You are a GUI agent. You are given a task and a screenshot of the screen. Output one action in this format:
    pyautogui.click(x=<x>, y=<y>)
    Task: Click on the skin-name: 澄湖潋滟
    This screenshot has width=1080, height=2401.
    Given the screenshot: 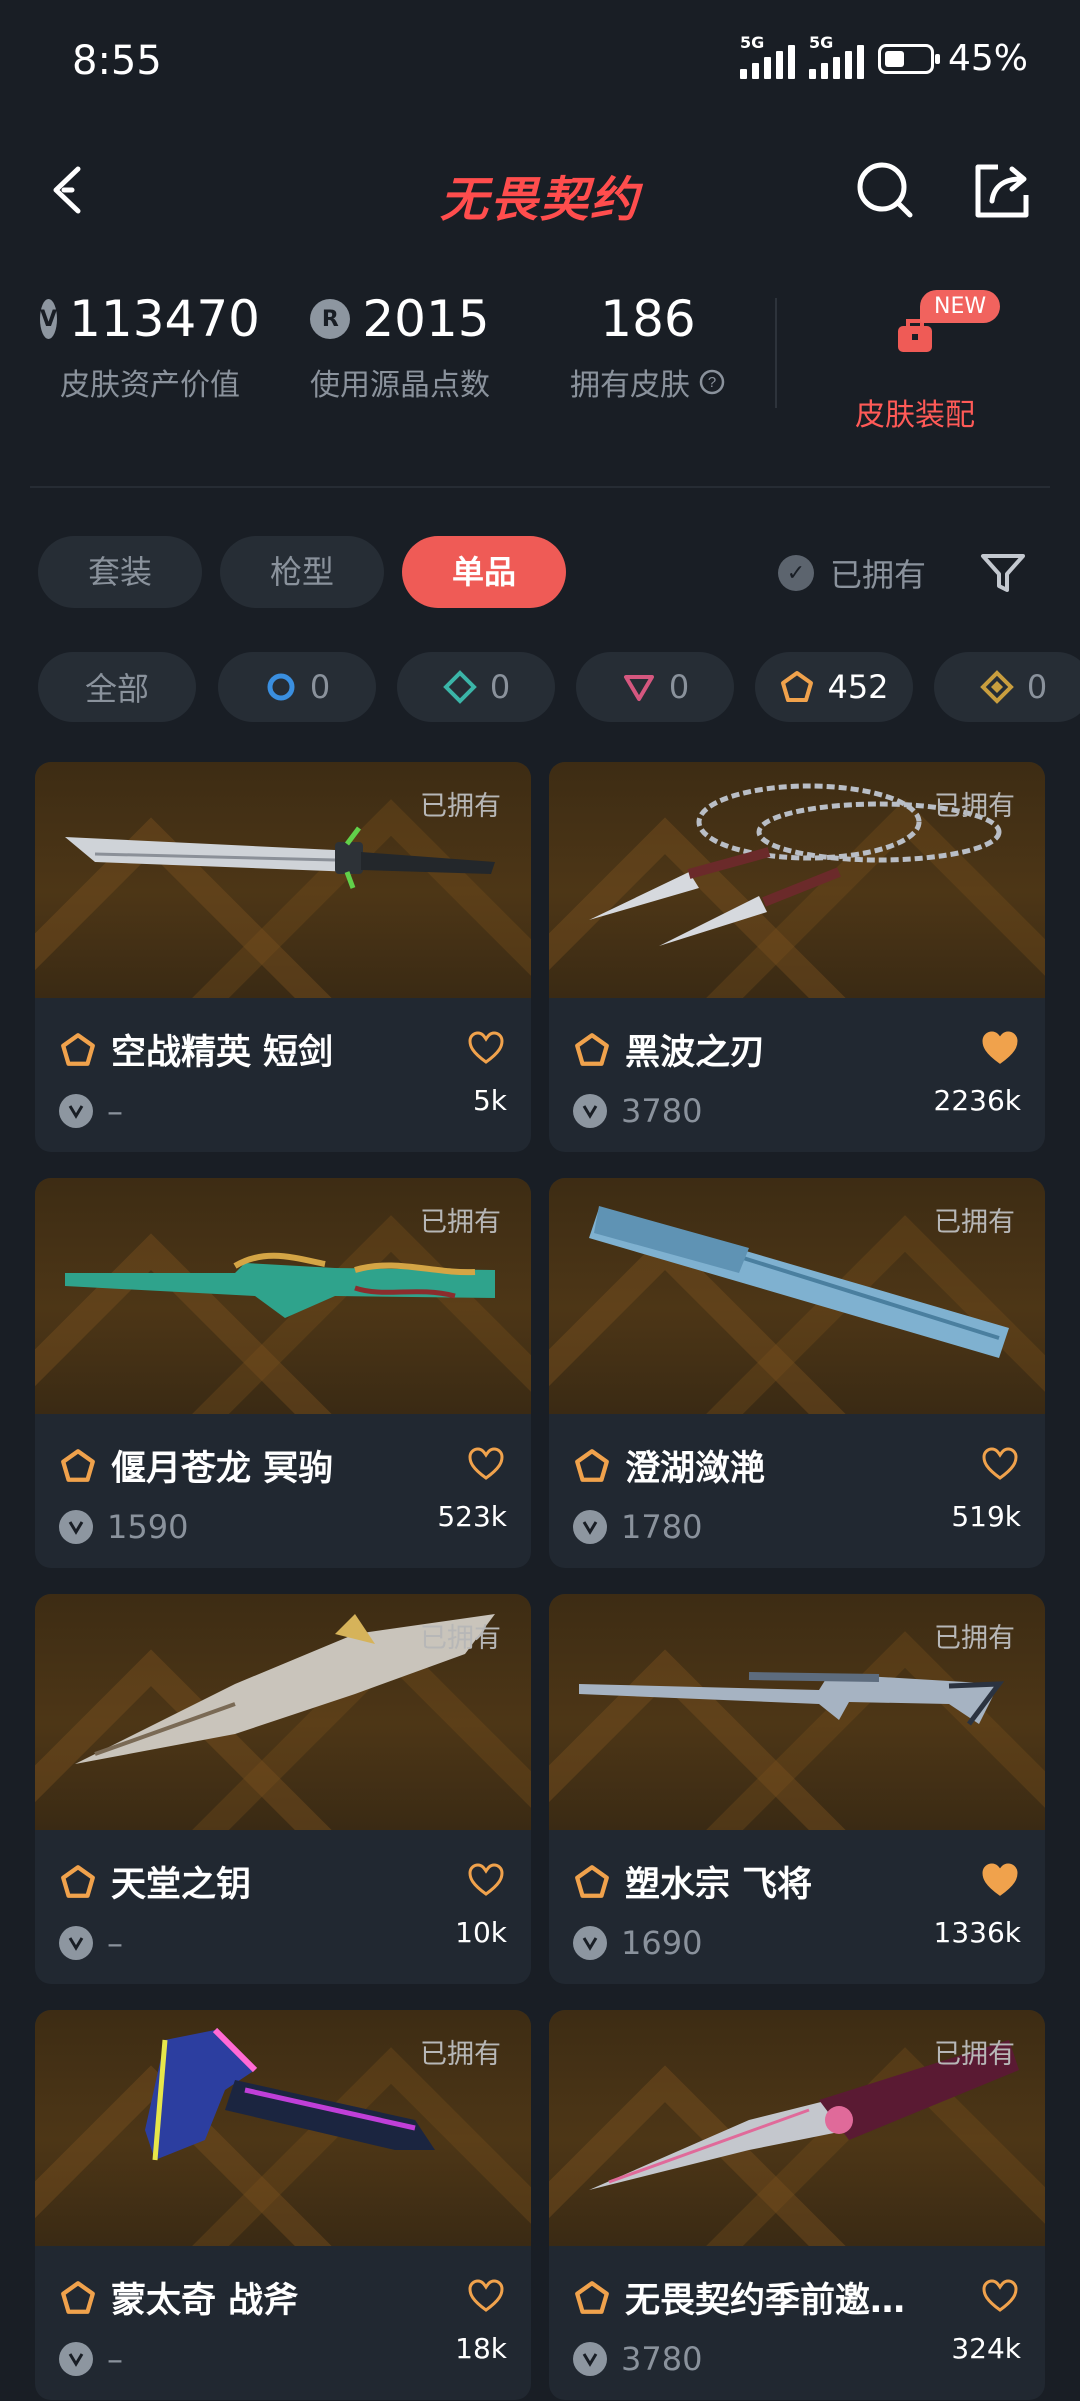 What is the action you would take?
    pyautogui.click(x=695, y=1469)
    